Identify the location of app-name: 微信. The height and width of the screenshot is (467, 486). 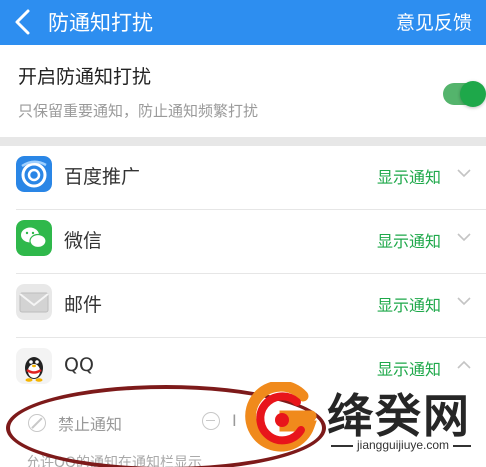
(83, 241).